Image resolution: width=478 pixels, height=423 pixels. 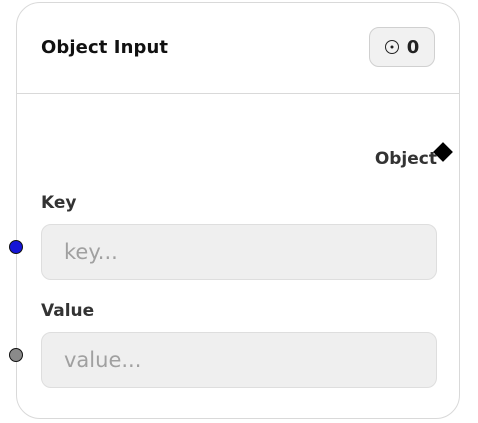 I want to click on key-label: Key, so click(x=59, y=203).